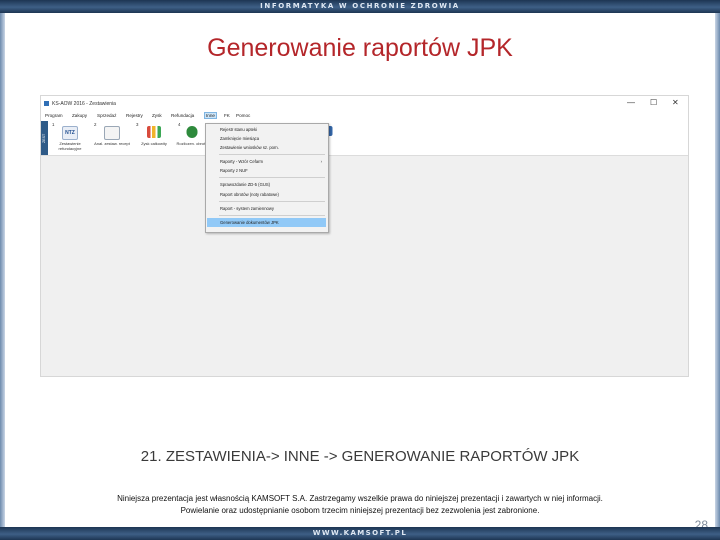  Describe the element at coordinates (227, 115) in the screenshot. I see `menu-fk: FK` at that location.